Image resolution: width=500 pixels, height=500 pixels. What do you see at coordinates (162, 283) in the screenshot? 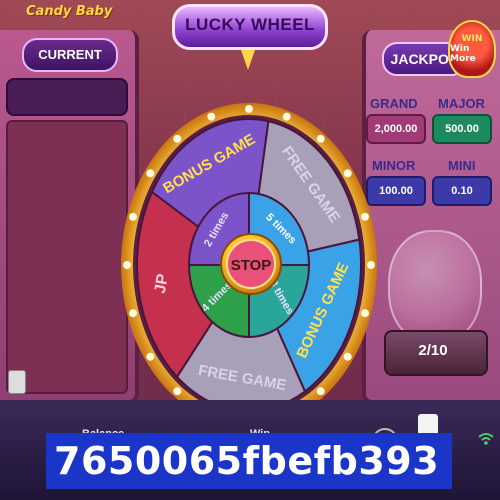
I see `segment-label-jp: JP` at bounding box center [162, 283].